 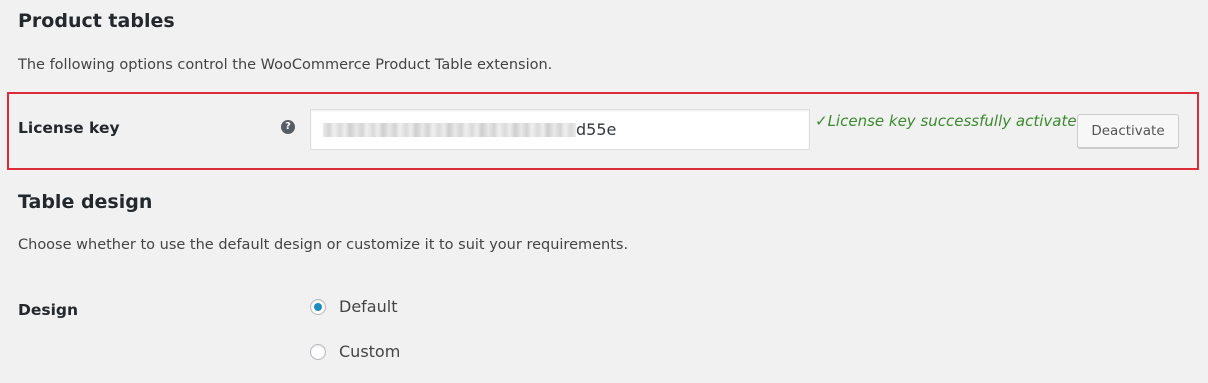 I want to click on design-option-custom: Custom, so click(x=355, y=352).